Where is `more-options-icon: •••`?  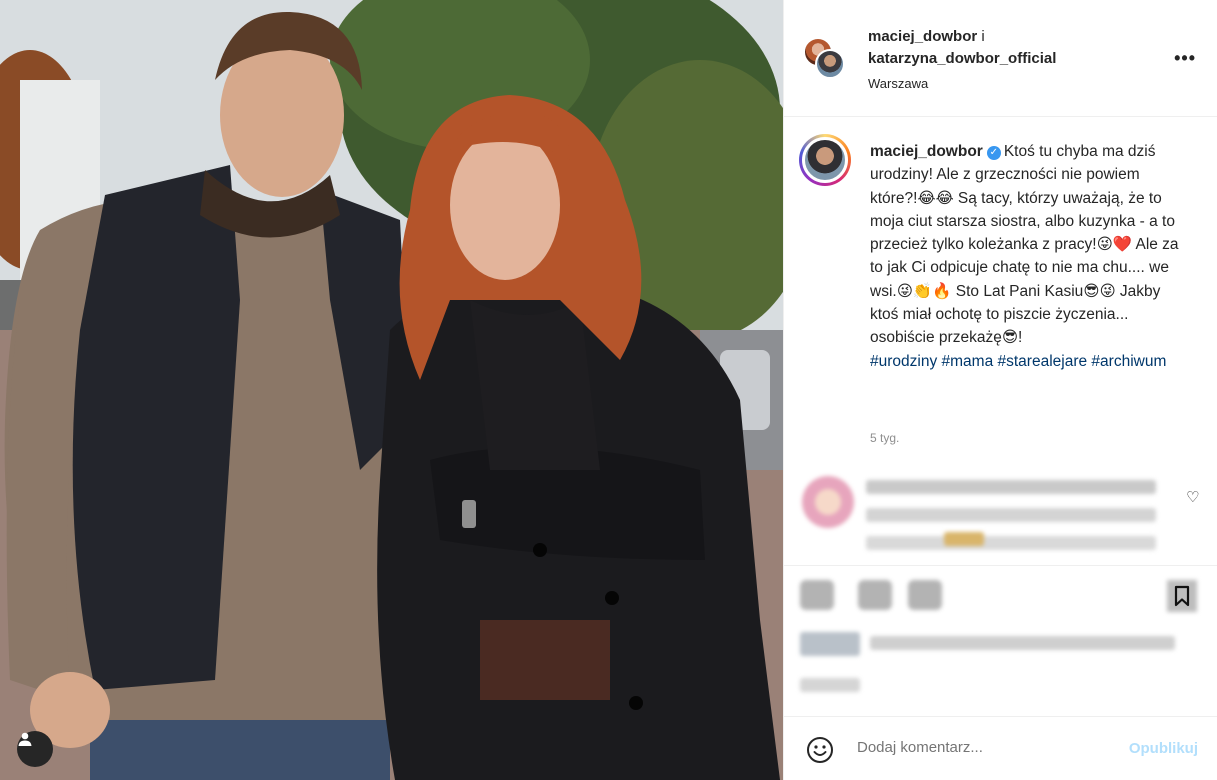
more-options-icon: ••• is located at coordinates (1185, 58).